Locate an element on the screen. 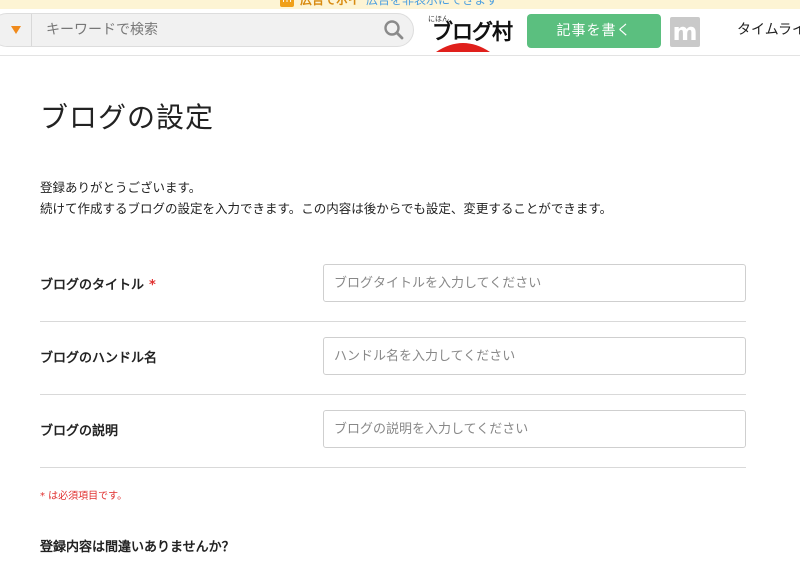  search-icon is located at coordinates (394, 30).